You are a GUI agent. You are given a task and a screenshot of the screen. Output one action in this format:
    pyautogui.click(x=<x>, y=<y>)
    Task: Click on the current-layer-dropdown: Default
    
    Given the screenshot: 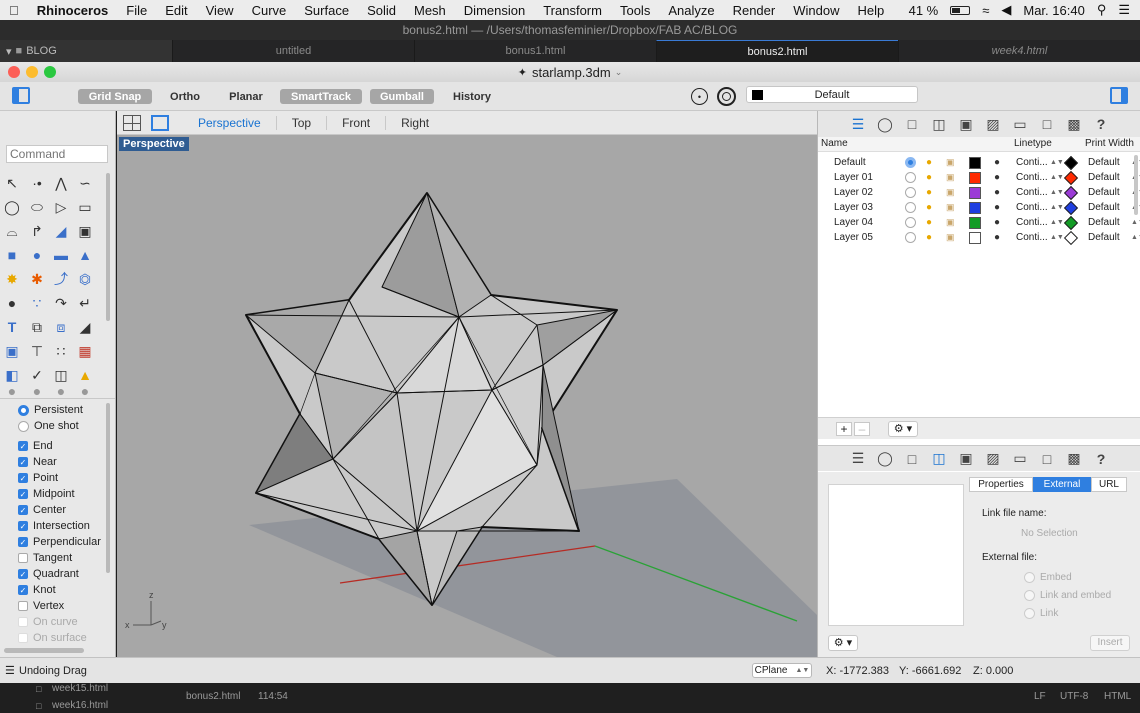 What is the action you would take?
    pyautogui.click(x=832, y=94)
    